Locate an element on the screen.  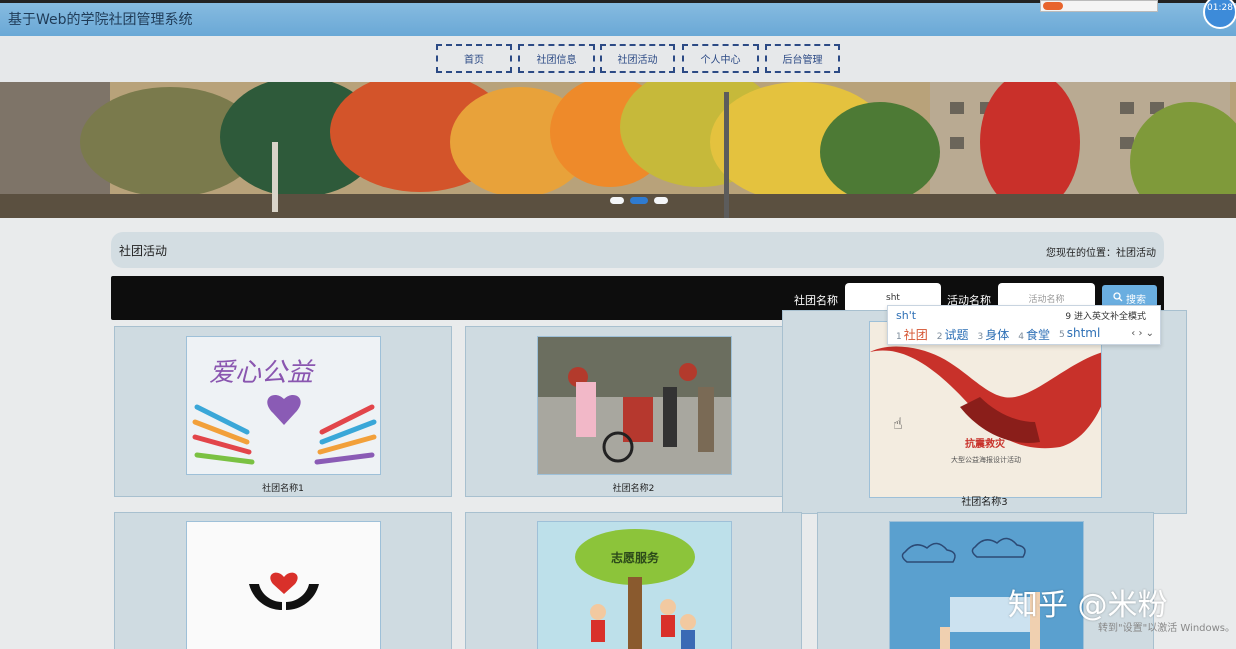
card-title: 社团名称1 is located at coordinates (283, 487).